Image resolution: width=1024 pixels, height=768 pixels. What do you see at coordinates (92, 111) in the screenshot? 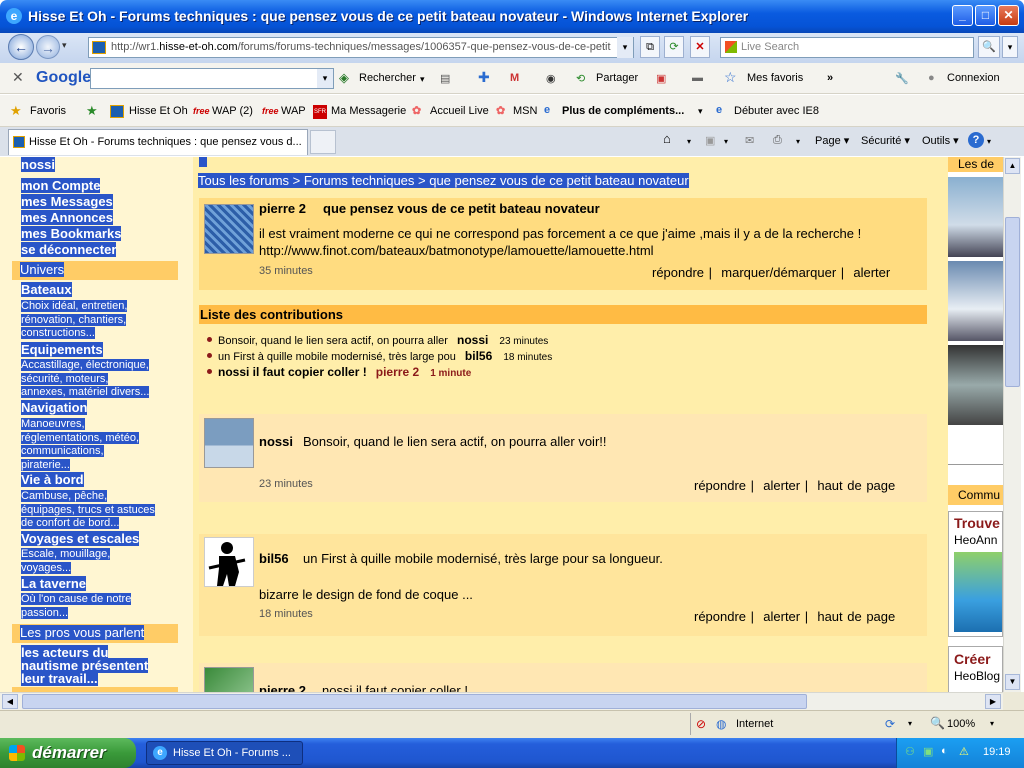
I see `add-favorite-icon: ★` at bounding box center [92, 111].